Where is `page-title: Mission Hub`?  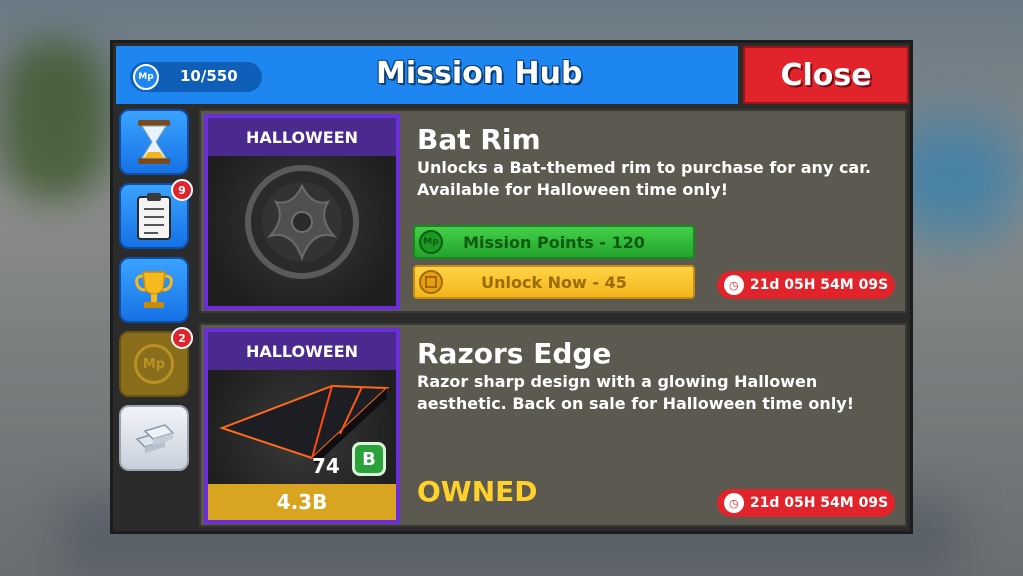
page-title: Mission Hub is located at coordinates (479, 73).